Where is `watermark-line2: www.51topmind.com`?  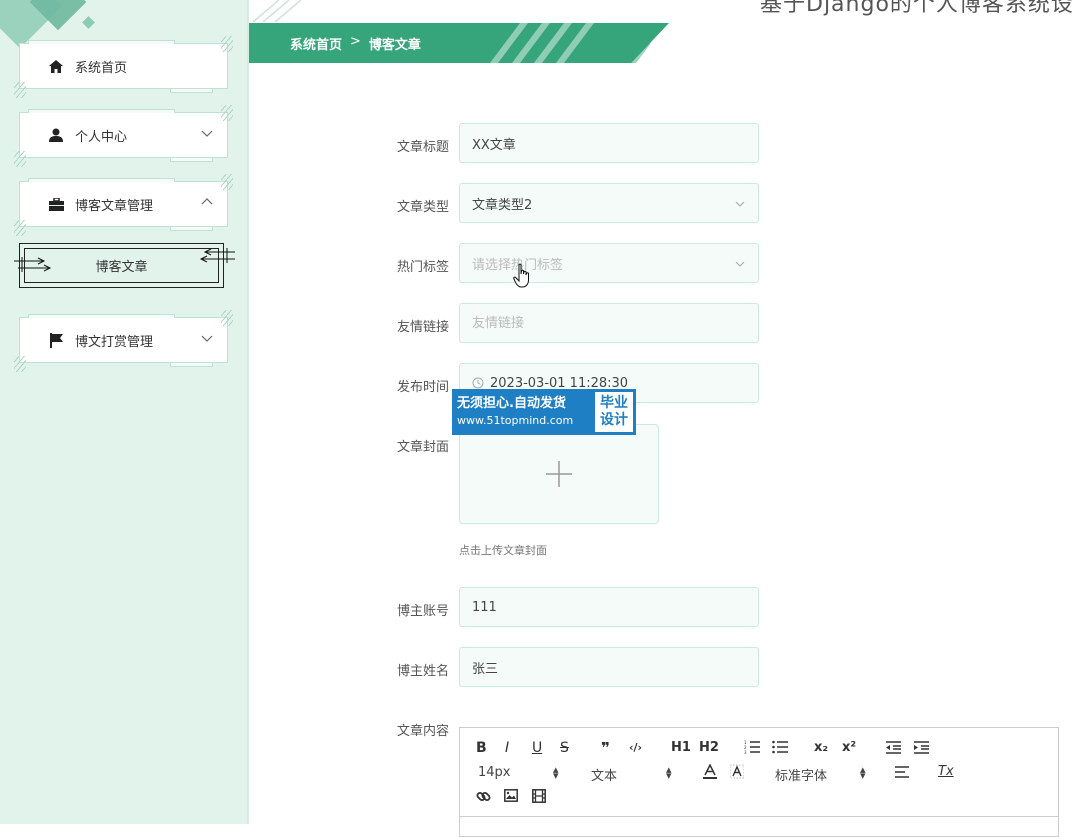
watermark-line2: www.51topmind.com is located at coordinates (515, 420).